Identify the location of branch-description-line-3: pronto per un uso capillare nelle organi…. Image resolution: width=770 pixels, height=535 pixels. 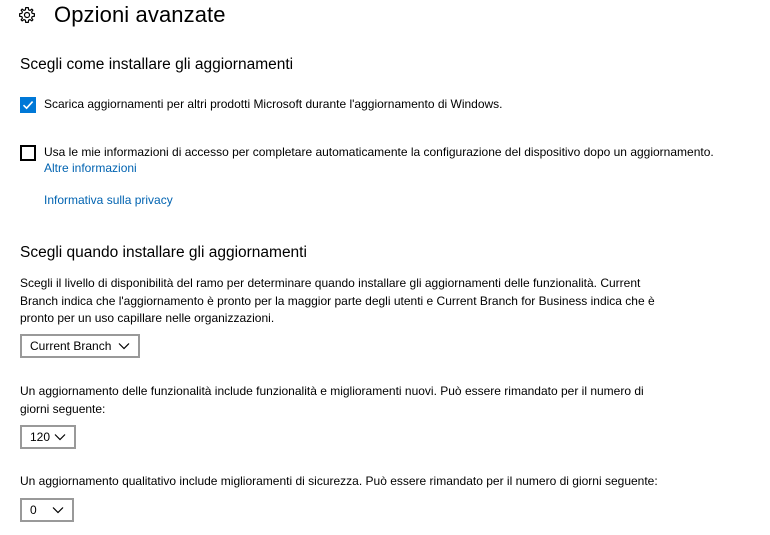
(147, 318).